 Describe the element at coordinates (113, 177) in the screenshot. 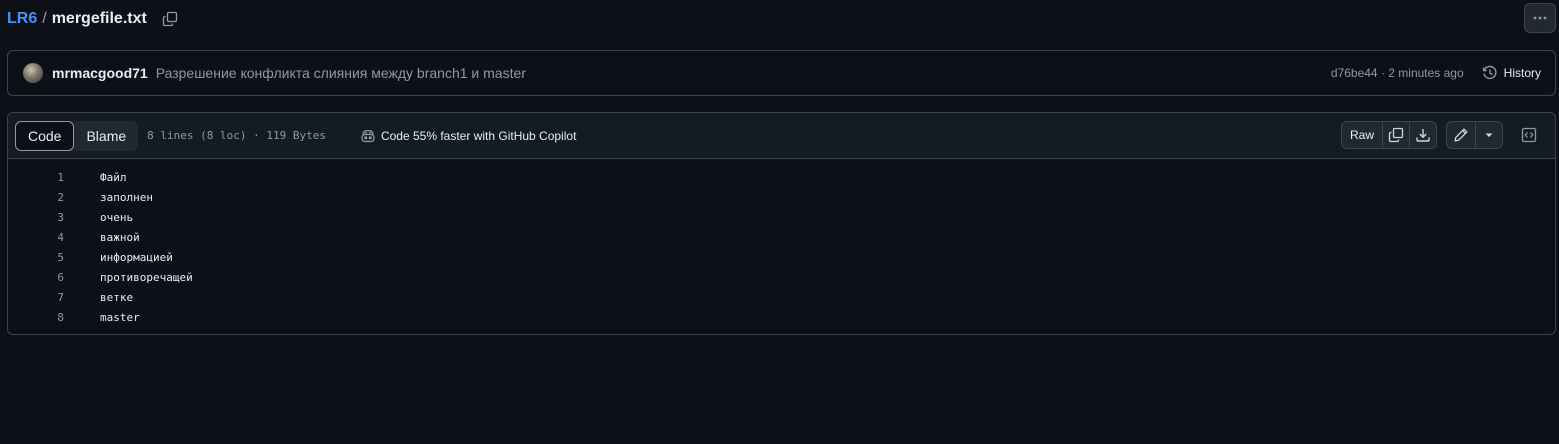

I see `line-content: Файл` at that location.